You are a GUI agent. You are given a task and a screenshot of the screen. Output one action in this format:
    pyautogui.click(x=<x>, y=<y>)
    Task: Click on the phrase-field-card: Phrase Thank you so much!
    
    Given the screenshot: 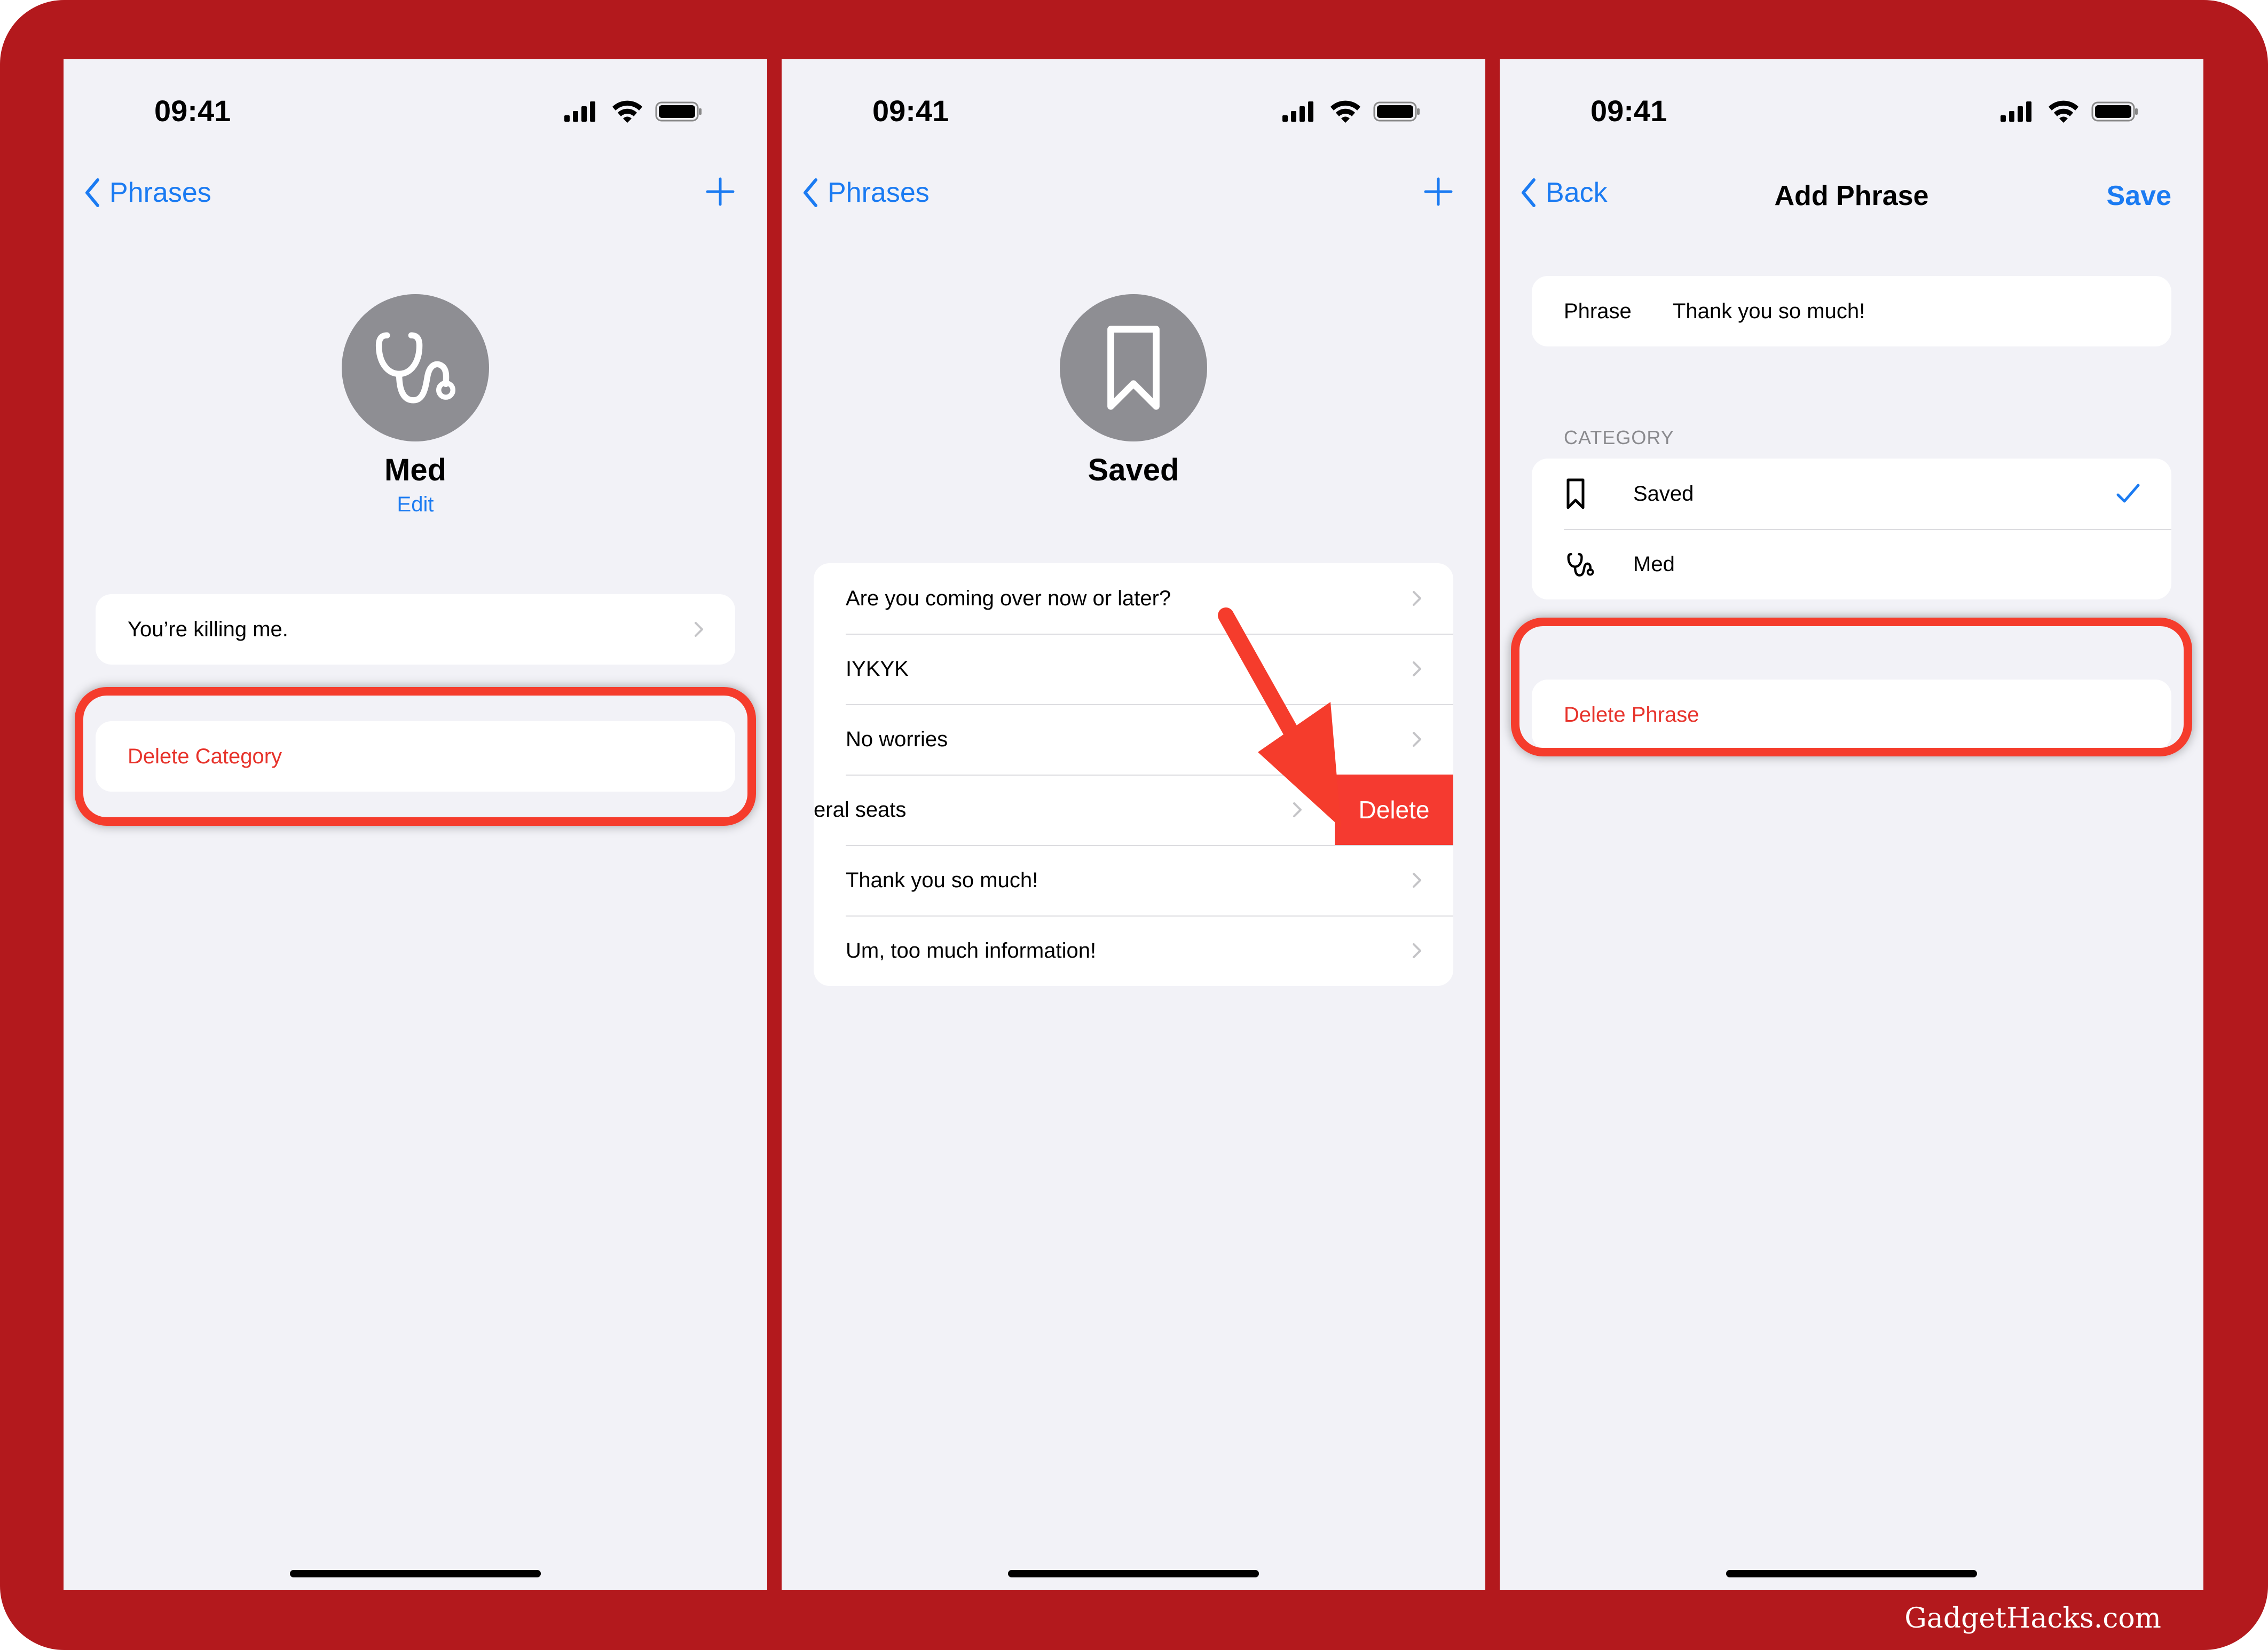 What is the action you would take?
    pyautogui.click(x=1851, y=311)
    